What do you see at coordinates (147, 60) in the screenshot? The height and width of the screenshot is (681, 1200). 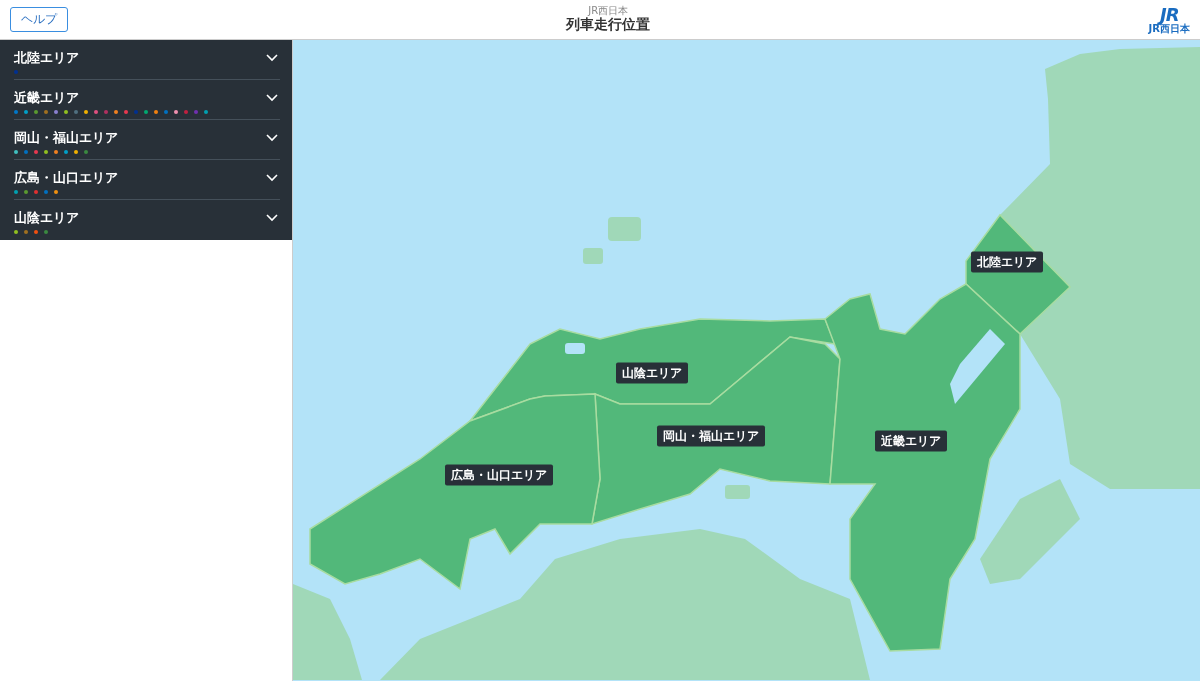 I see `area-item: 北陸エリア` at bounding box center [147, 60].